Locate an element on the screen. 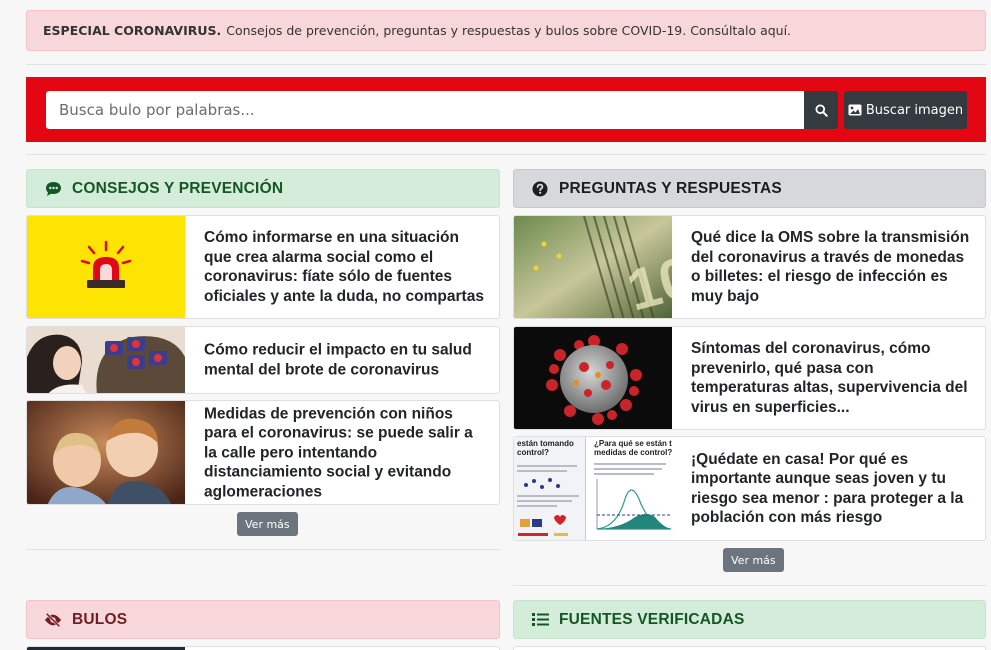  consejos-title: CONSEJOS Y PREVENCIÓN is located at coordinates (178, 188).